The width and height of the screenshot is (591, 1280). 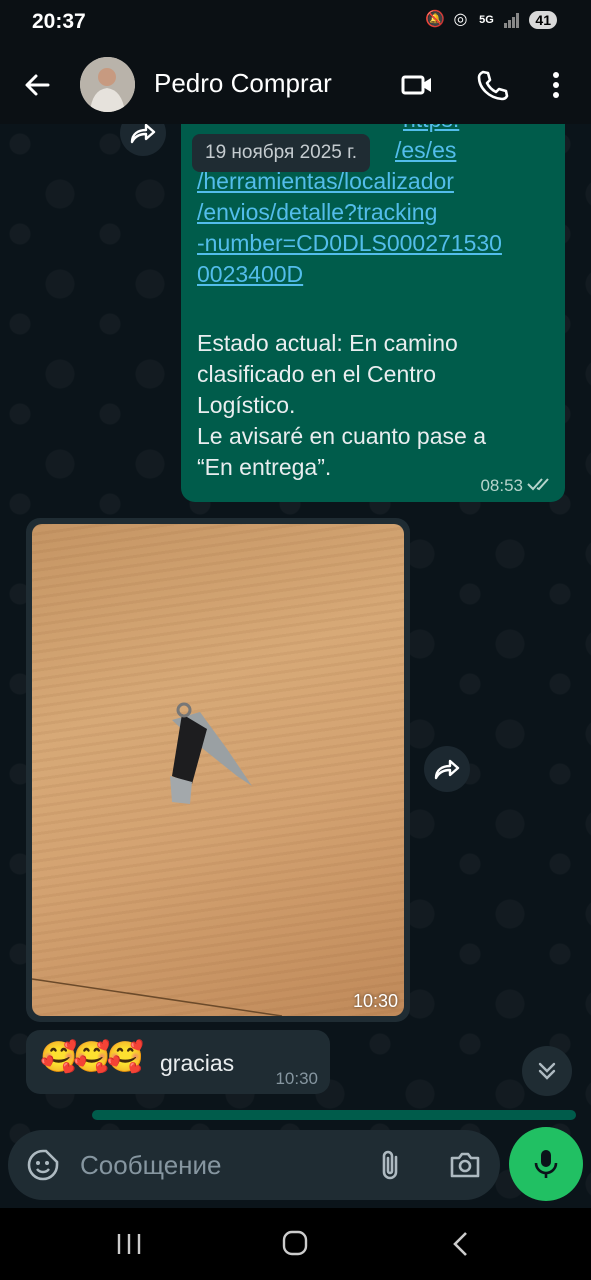 I want to click on scroll-to-bottom-button, so click(x=547, y=1071).